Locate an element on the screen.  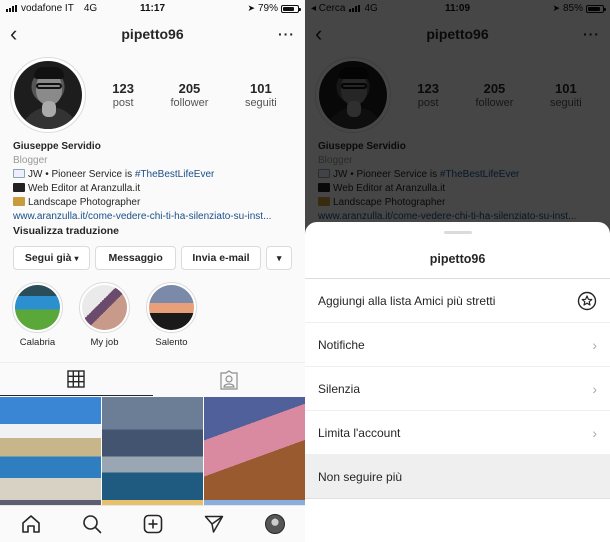
menu-item-close-friends: Aggiungi alla lista Amici più stretti is located at coordinates (457, 301).